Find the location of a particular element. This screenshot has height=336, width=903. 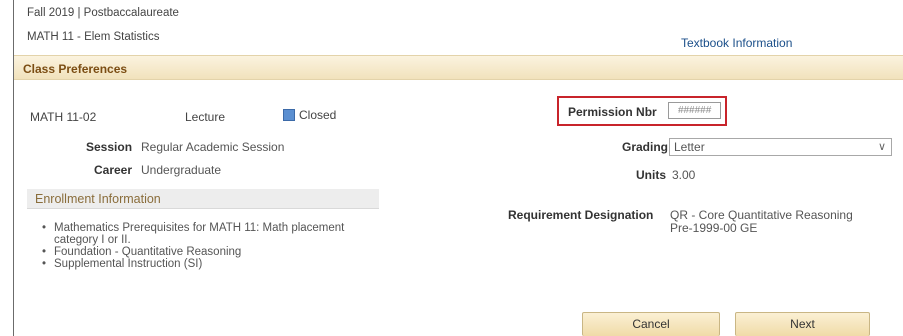

course-title: MATH 11 - Elem Statistics is located at coordinates (93, 37).